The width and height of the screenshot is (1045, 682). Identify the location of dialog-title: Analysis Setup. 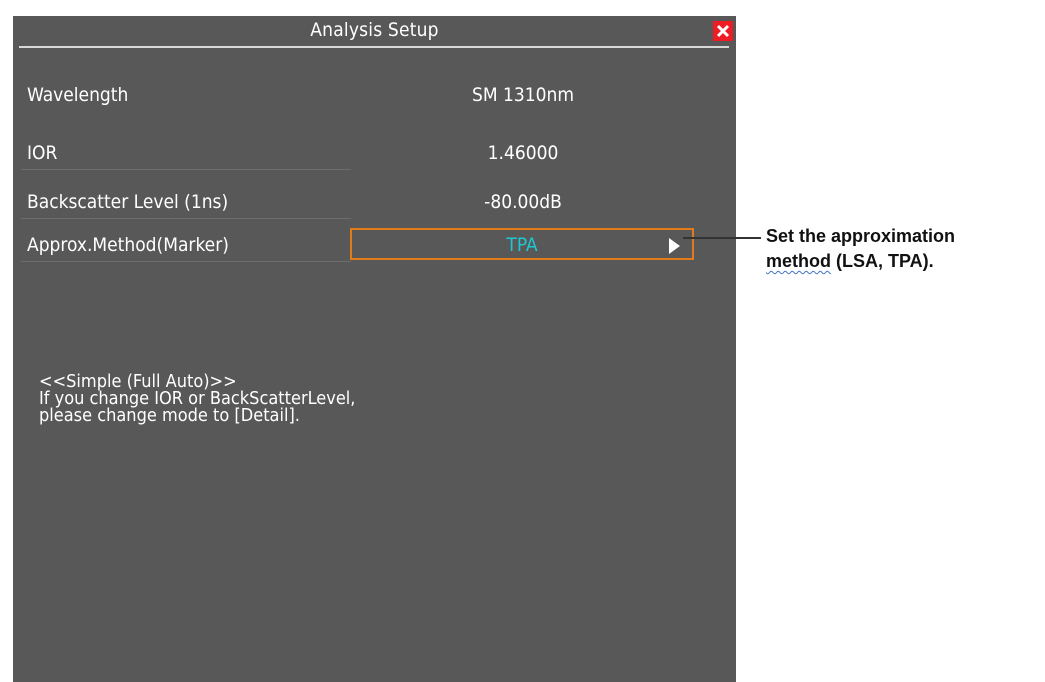
(374, 30).